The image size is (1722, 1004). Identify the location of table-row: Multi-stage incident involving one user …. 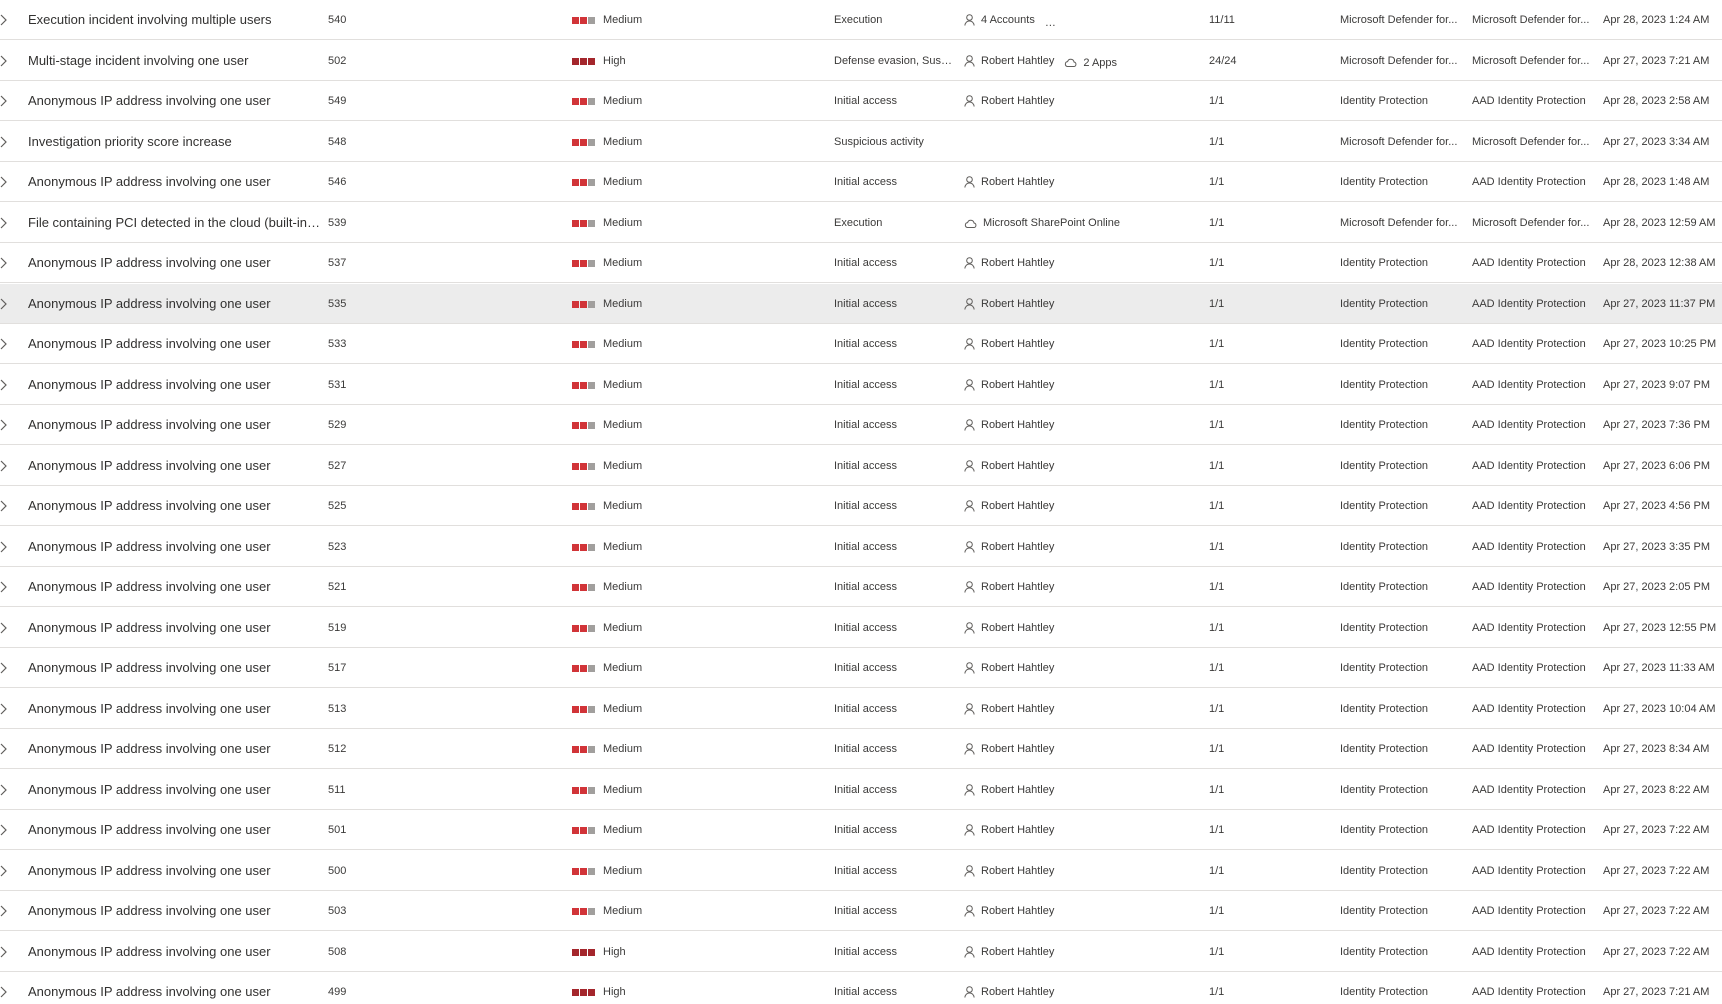
(861, 61).